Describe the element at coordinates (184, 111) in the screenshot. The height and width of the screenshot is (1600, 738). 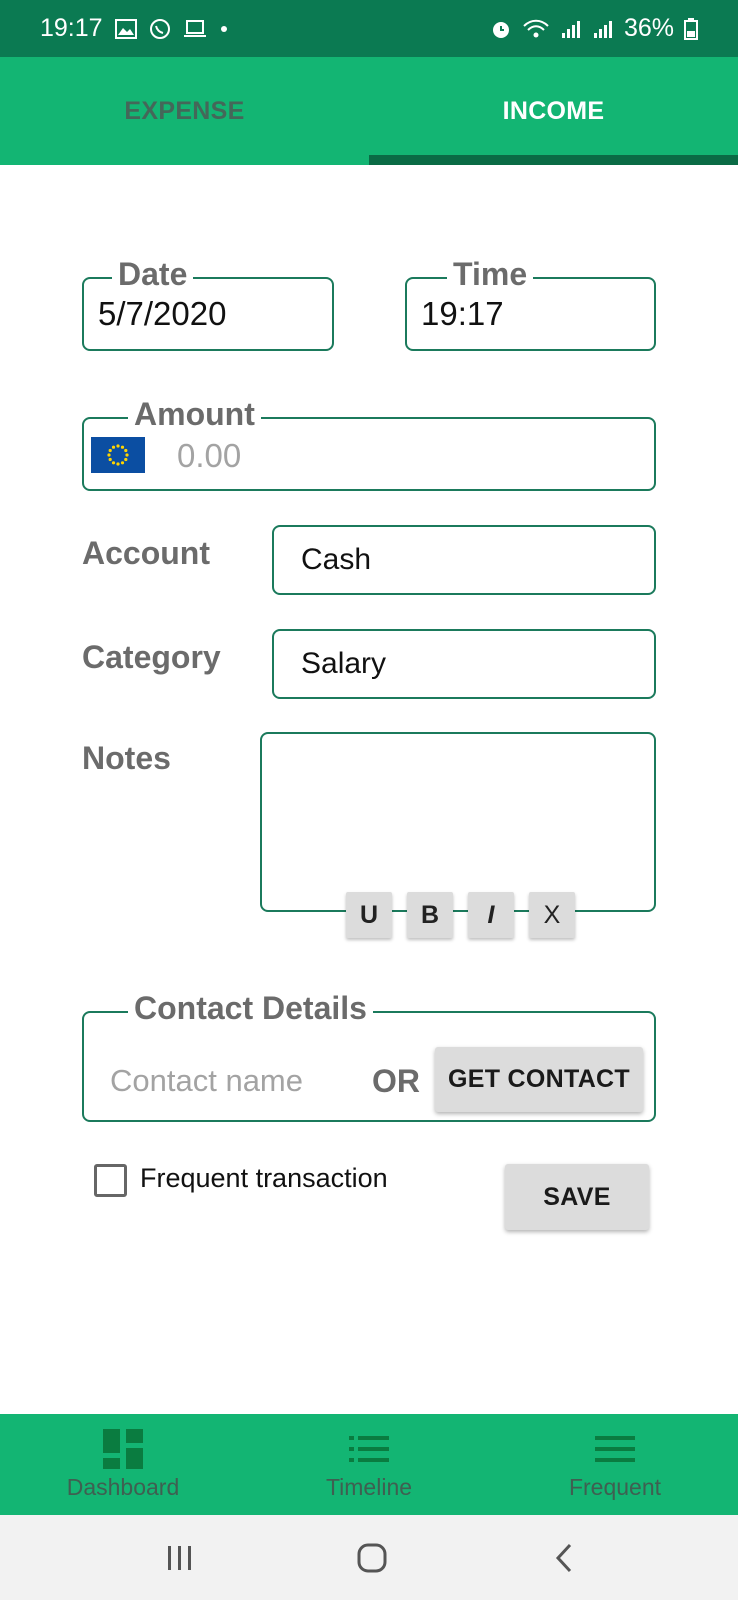
I see `tab-expense: EXPENSE` at that location.